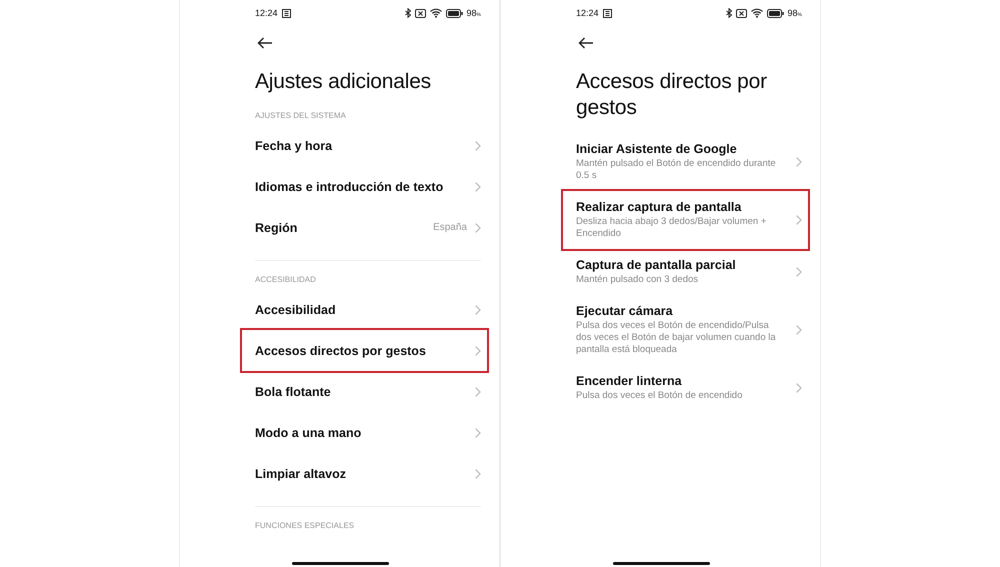 The image size is (1000, 567). Describe the element at coordinates (656, 265) in the screenshot. I see `item-title: Captura de pantalla parcial` at that location.